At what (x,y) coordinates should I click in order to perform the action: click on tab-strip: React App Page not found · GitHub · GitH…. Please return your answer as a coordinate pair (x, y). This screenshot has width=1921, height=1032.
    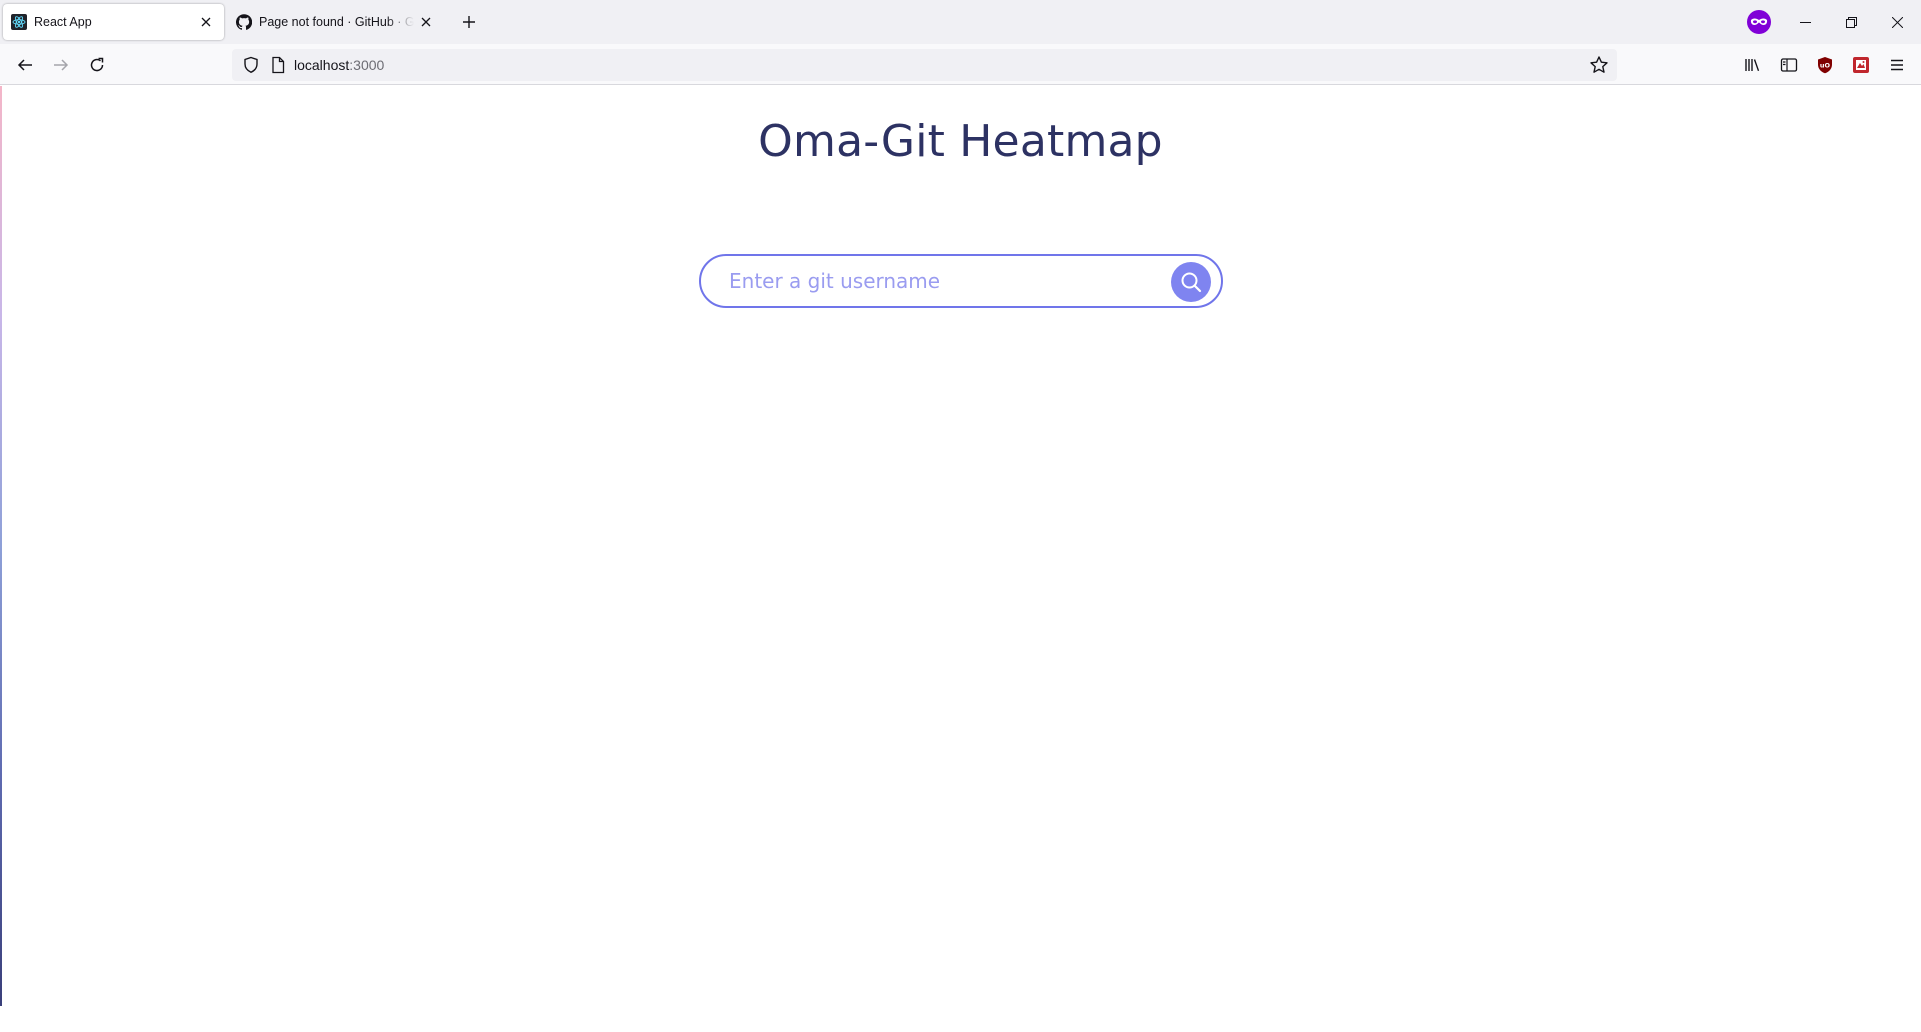
    Looking at the image, I should click on (960, 22).